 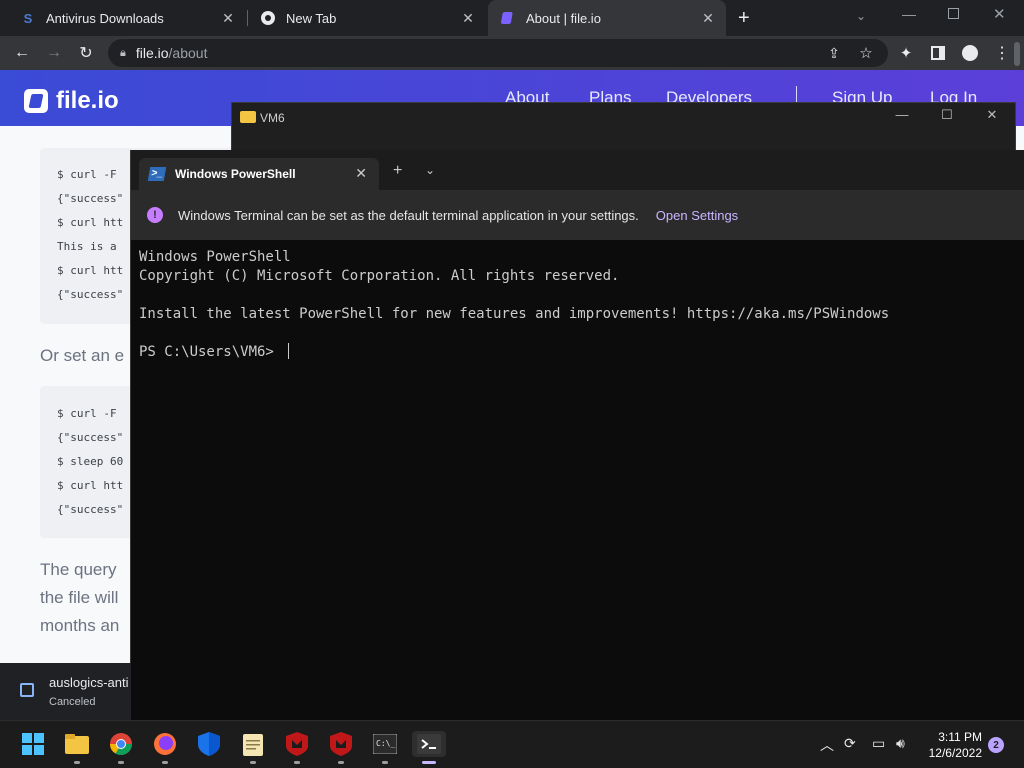 I want to click on firefox-taskbar-icon, so click(x=165, y=744).